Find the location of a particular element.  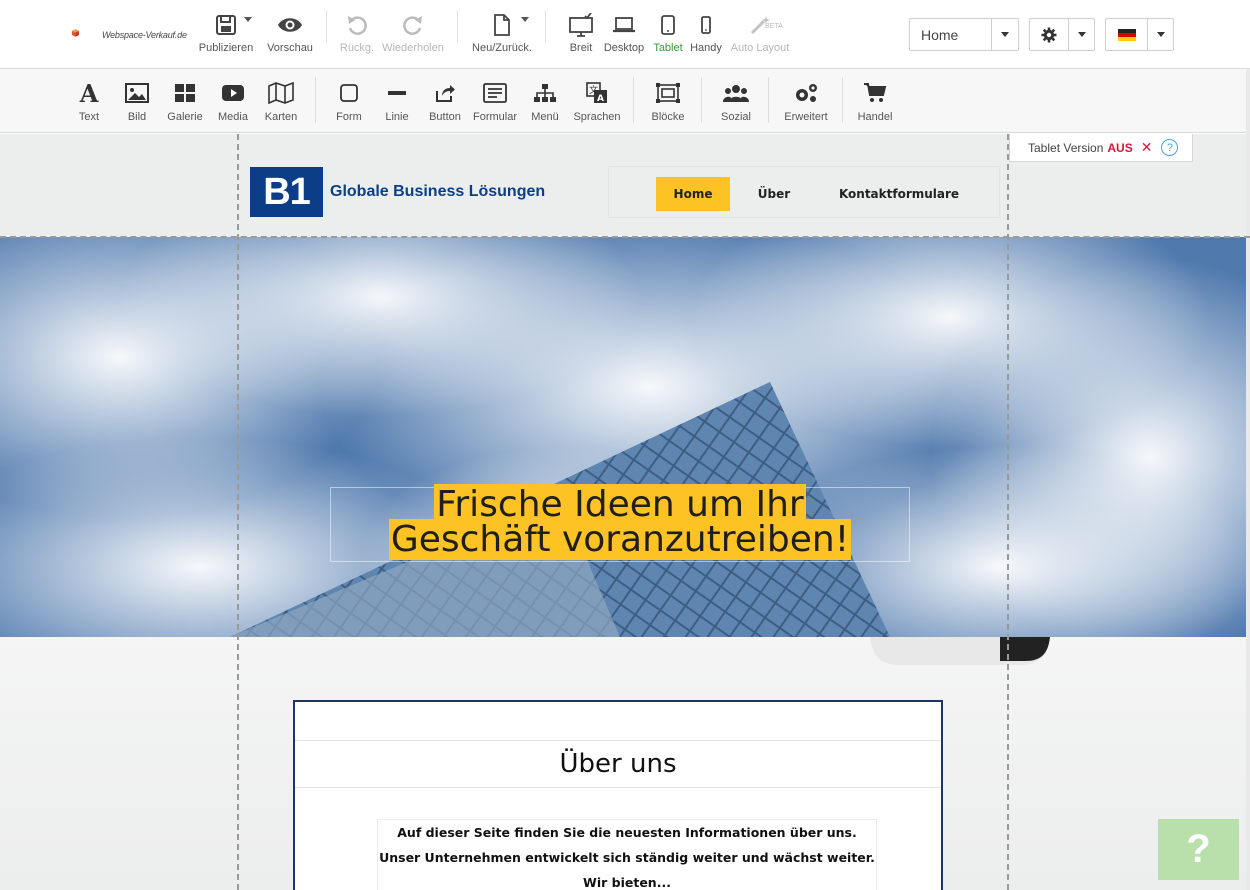

add-commerce-label: Handel is located at coordinates (875, 117).